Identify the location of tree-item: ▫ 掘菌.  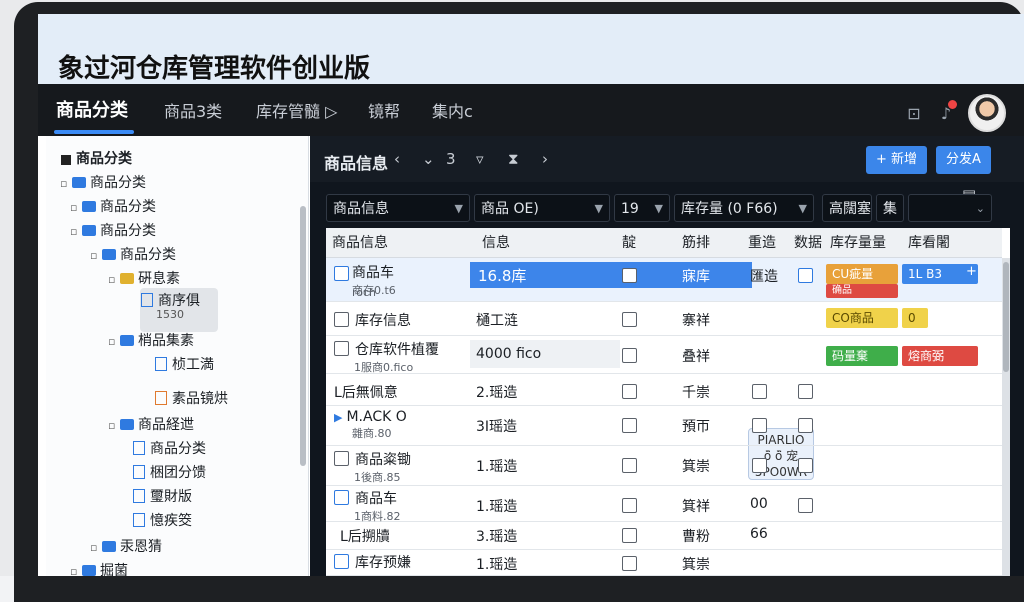
(99, 568).